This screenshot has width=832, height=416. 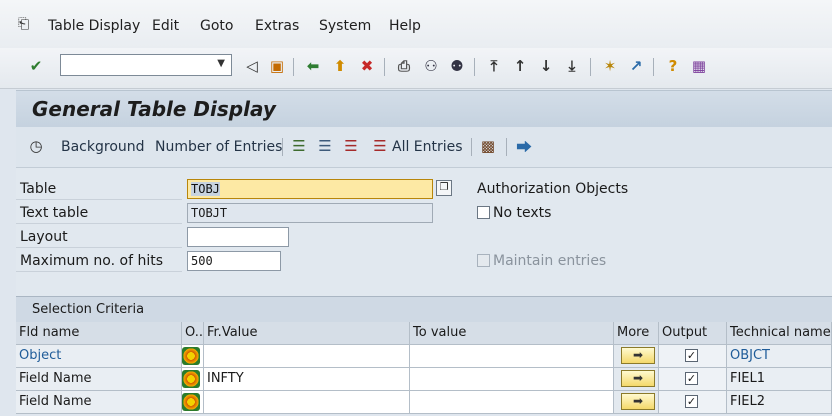 What do you see at coordinates (307, 333) in the screenshot?
I see `col-from-value: Fr.Value` at bounding box center [307, 333].